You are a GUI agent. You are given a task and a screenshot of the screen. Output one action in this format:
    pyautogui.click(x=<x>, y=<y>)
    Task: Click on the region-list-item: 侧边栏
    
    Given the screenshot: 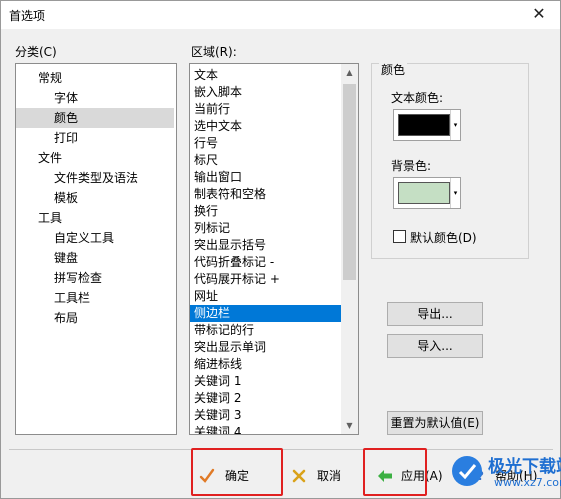 What is the action you would take?
    pyautogui.click(x=266, y=313)
    